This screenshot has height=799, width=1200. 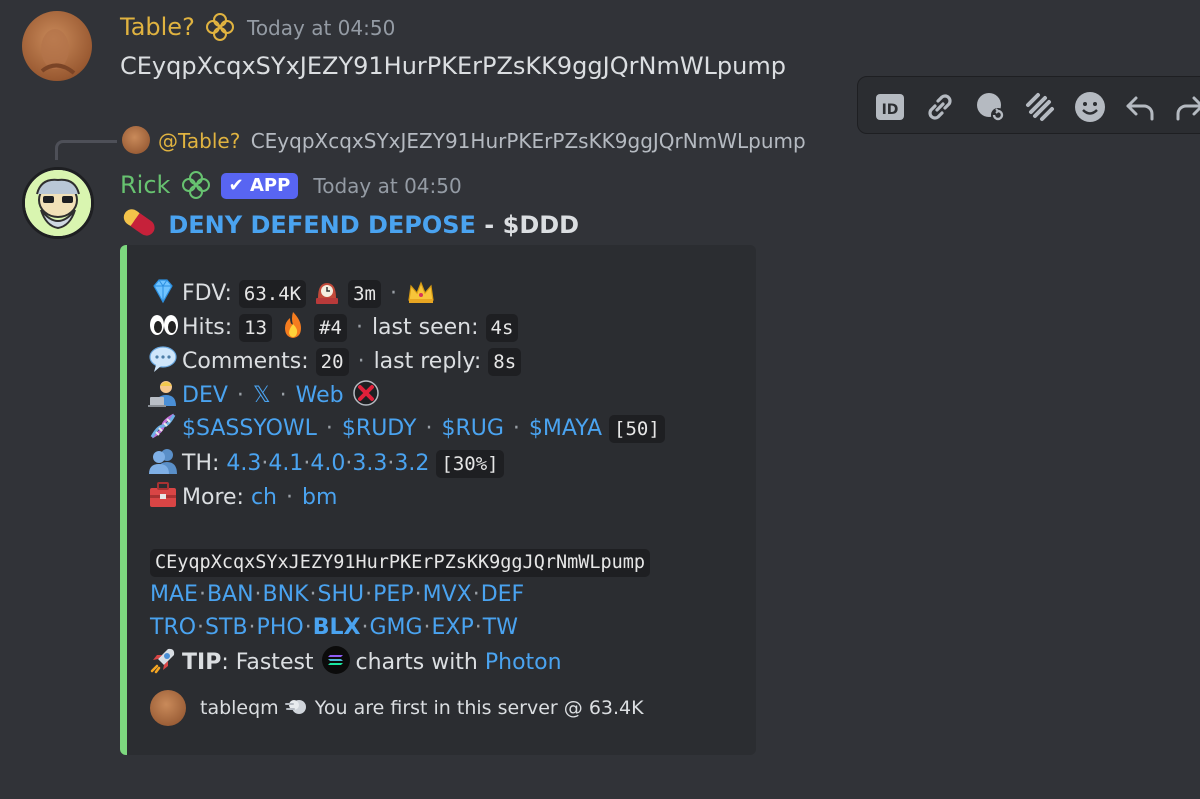 What do you see at coordinates (335, 659) in the screenshot?
I see `solana-icon` at bounding box center [335, 659].